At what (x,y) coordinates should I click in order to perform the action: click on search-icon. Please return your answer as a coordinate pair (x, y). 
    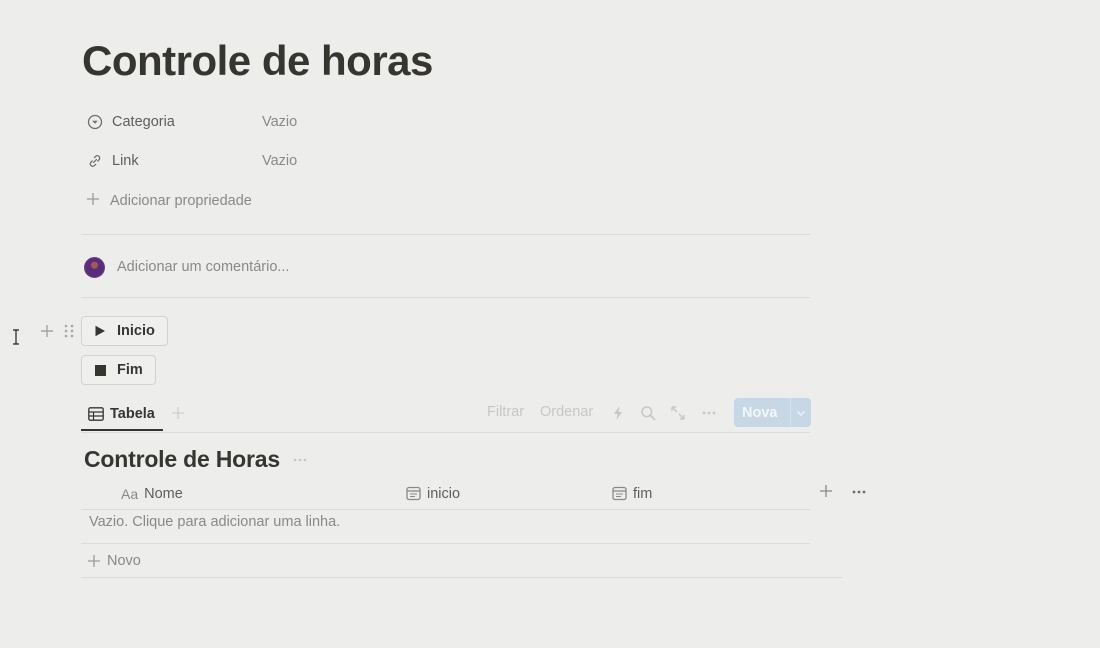
    Looking at the image, I should click on (648, 413).